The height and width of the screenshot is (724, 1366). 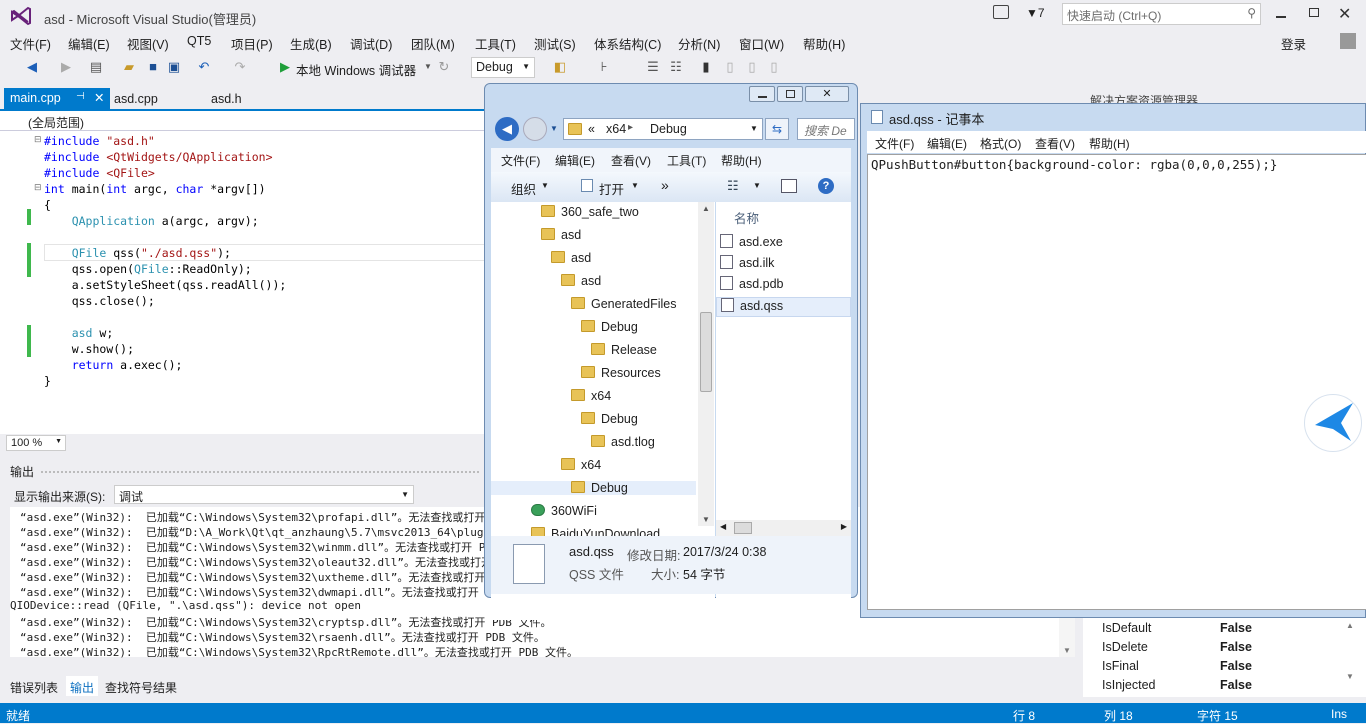 I want to click on back-button: ◀, so click(x=507, y=129).